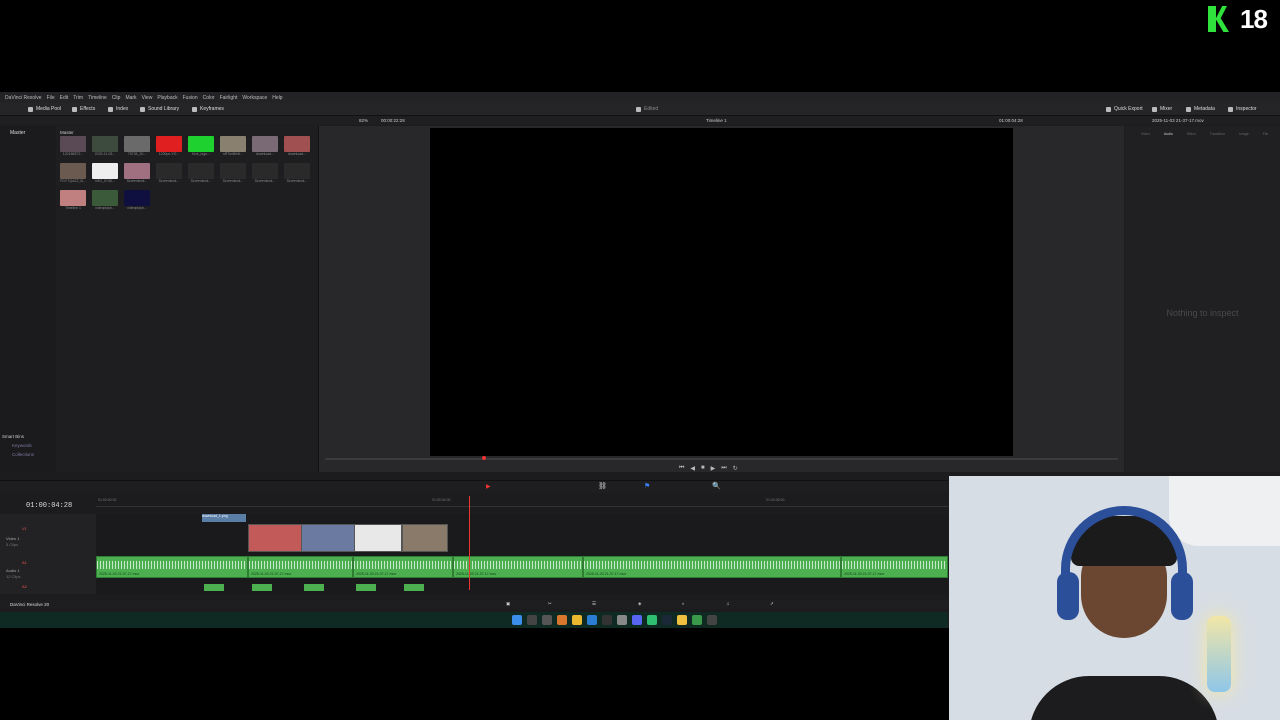  Describe the element at coordinates (23, 98) in the screenshot. I see `menu-item-app: DaVinci Resolve` at that location.